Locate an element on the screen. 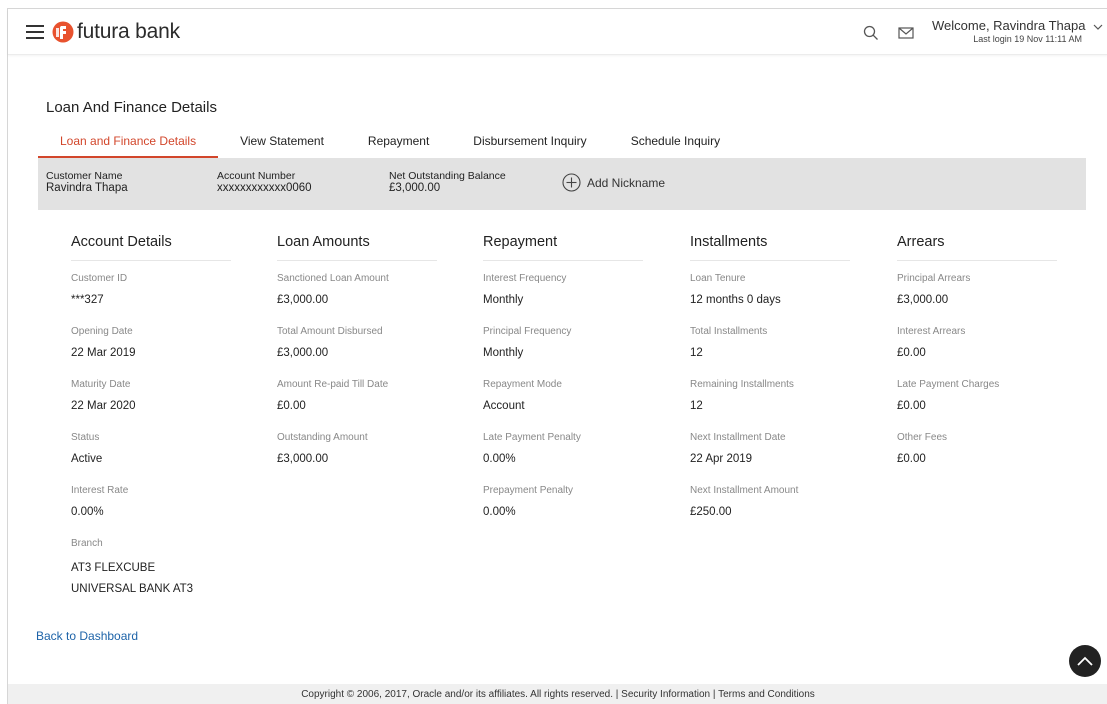  detail-field: Interest Arrears £0.00 is located at coordinates (977, 352).